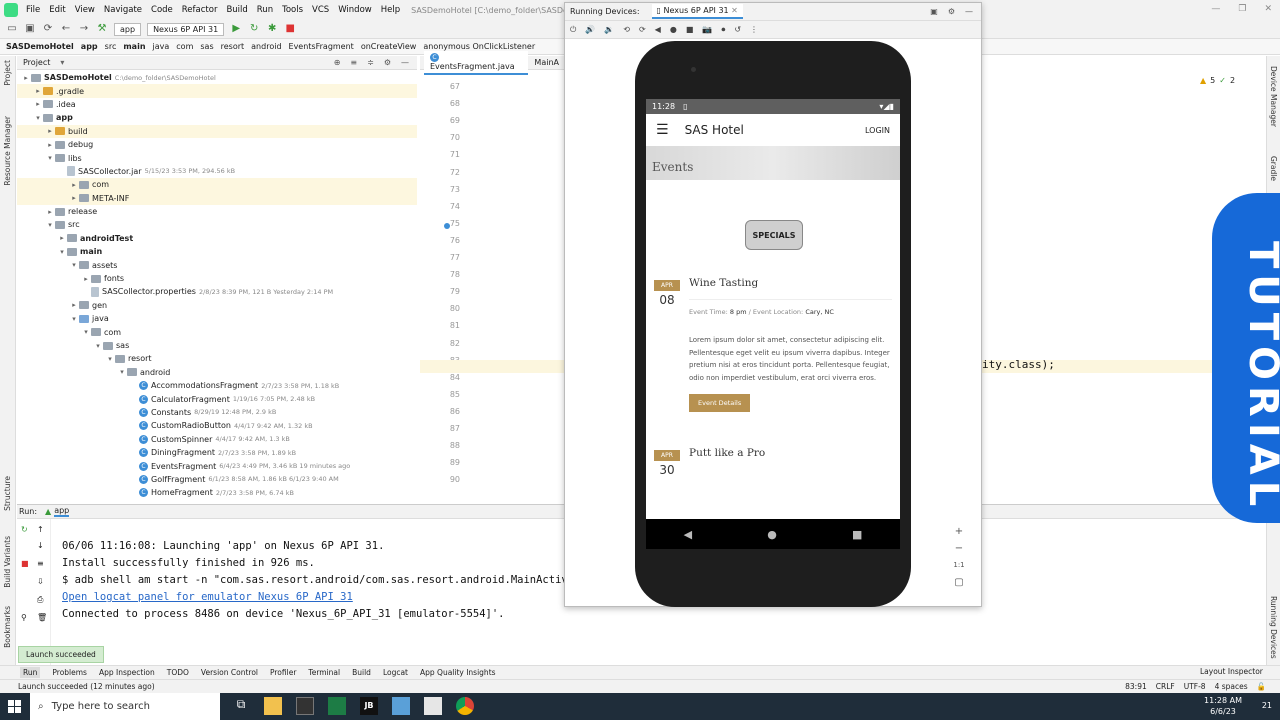 This screenshot has height=720, width=1280. Describe the element at coordinates (959, 548) in the screenshot. I see `zoom-out-icon: −` at that location.